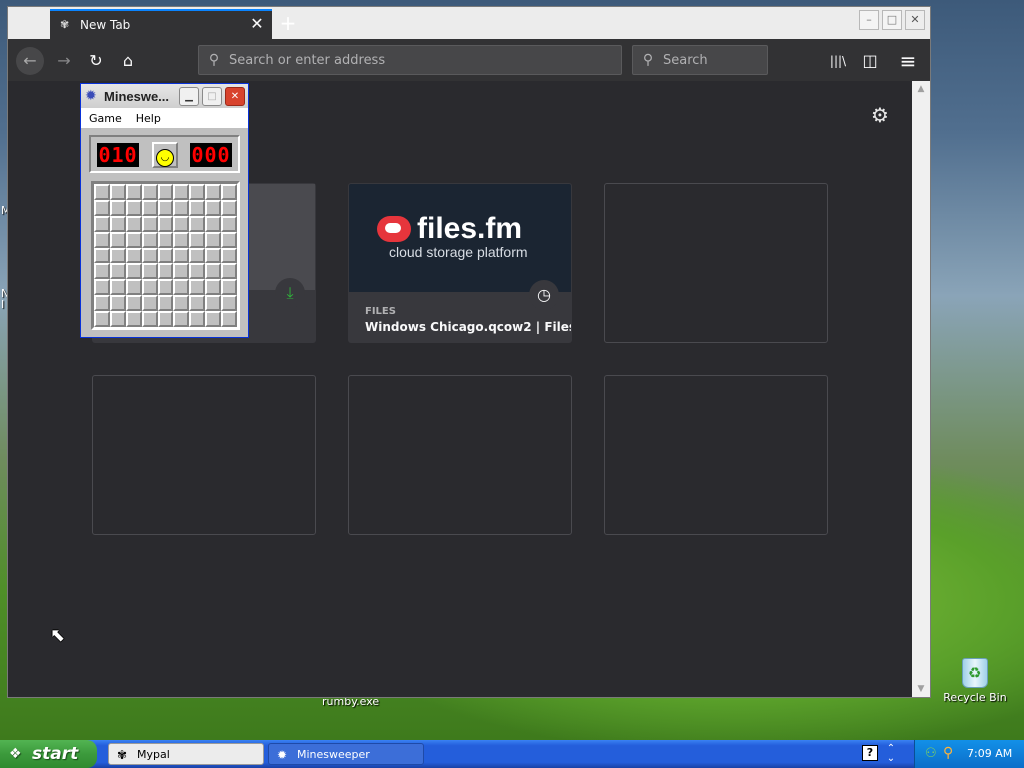 The image size is (1024, 768). I want to click on show-hidden-icons-chevron-icon: ⌃ ⌄, so click(891, 754).